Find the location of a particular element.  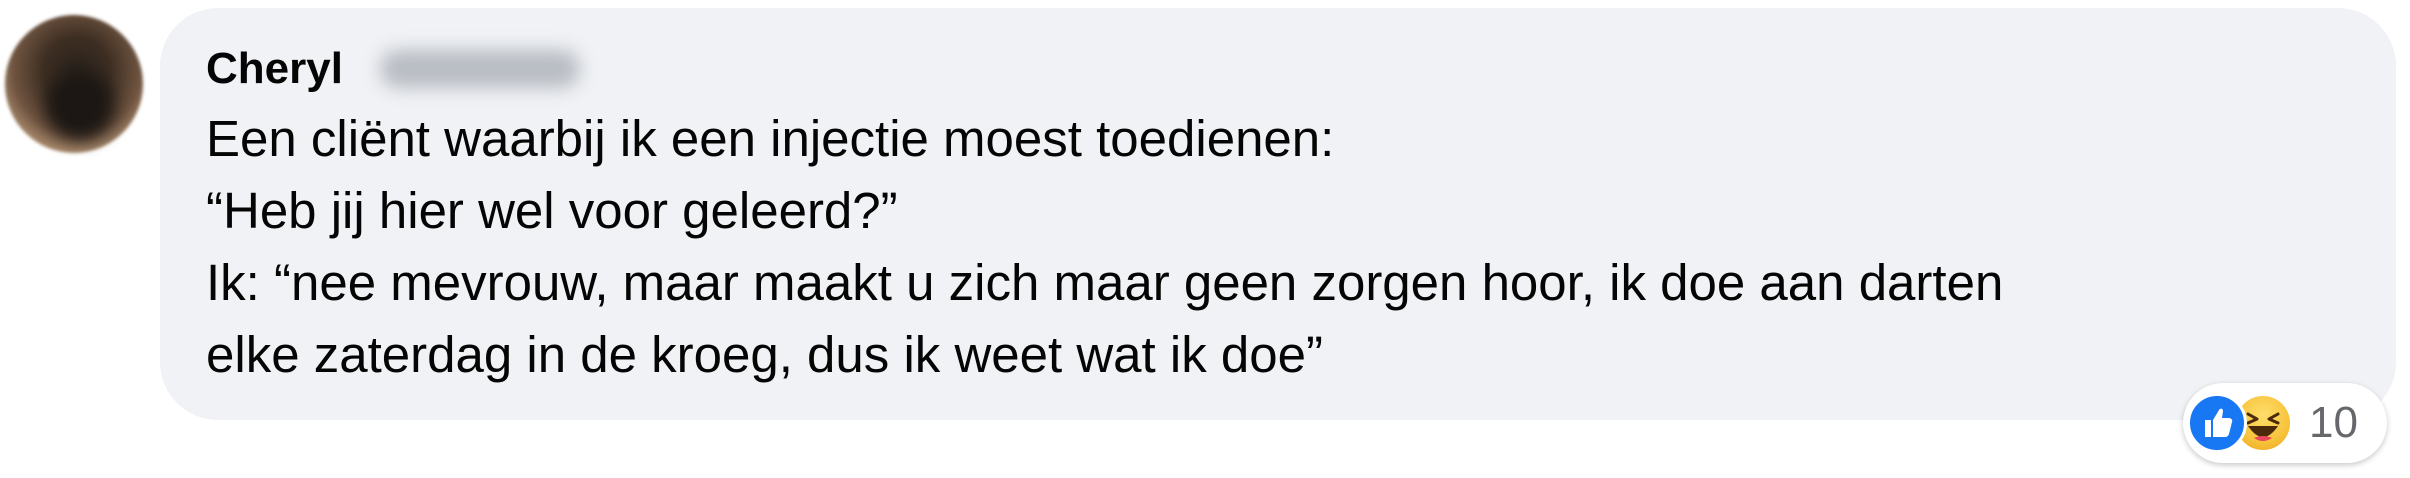

commenter-avatar is located at coordinates (74, 84).